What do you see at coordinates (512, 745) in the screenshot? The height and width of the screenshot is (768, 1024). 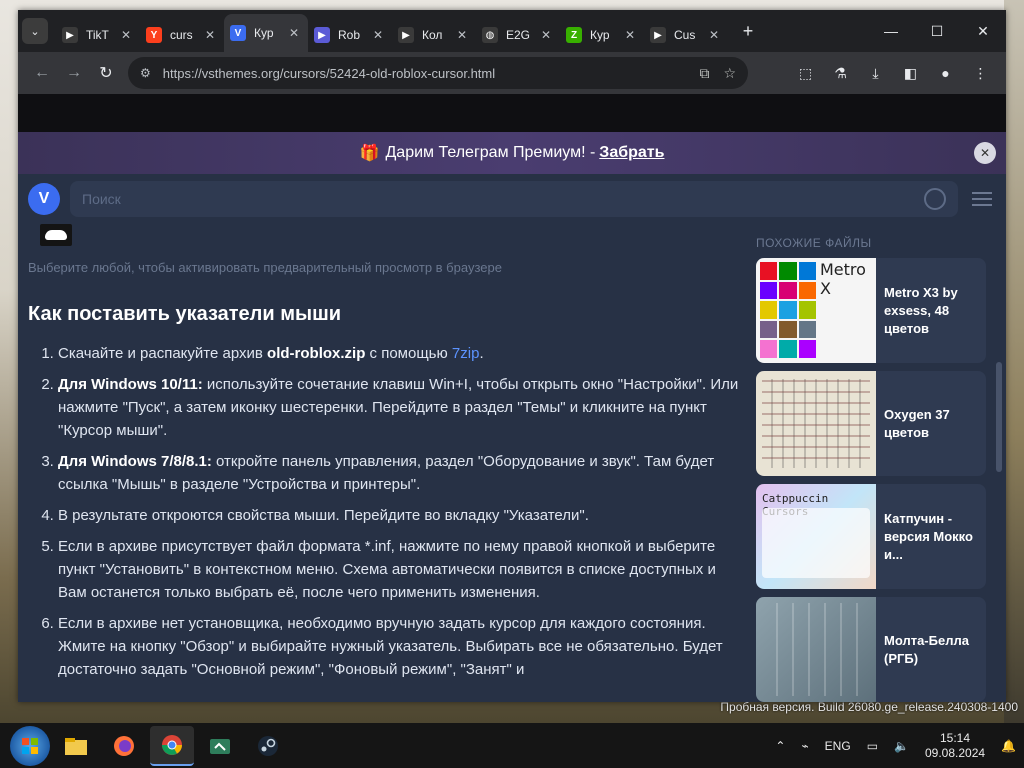 I see `taskbar: ⌃ ⌁ ENG ▭ 🔈 15:14 09.08.2024 🔔` at bounding box center [512, 745].